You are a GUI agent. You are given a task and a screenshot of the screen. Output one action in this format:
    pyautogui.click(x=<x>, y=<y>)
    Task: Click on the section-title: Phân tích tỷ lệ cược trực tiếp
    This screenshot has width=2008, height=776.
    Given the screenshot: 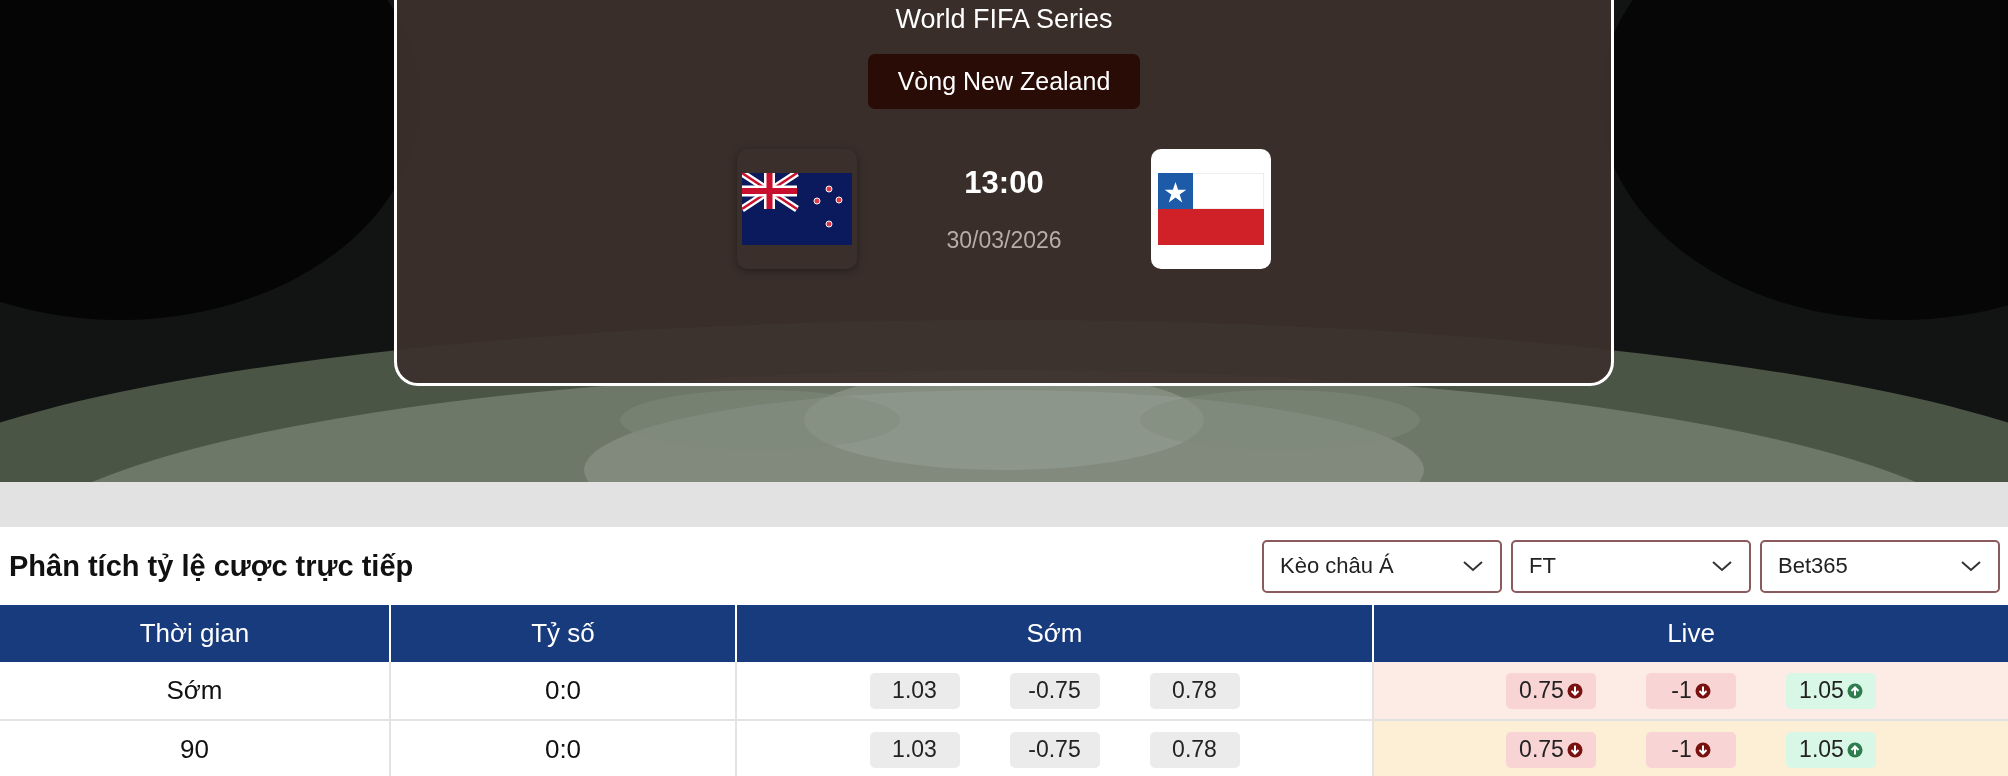 What is the action you would take?
    pyautogui.click(x=211, y=566)
    